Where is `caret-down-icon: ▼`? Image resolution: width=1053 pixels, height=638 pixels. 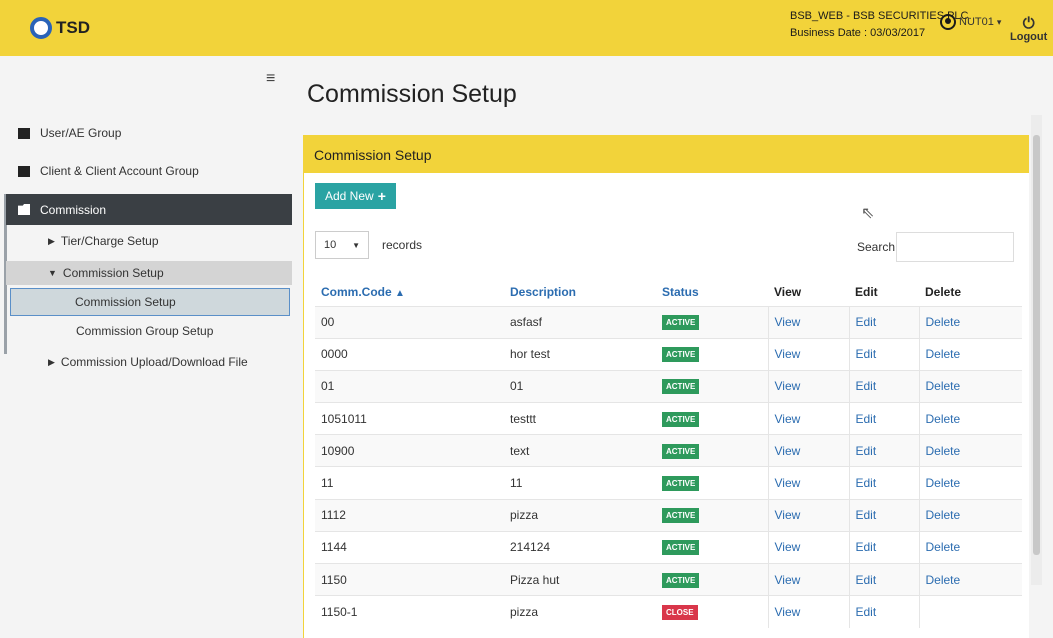 caret-down-icon: ▼ is located at coordinates (52, 273).